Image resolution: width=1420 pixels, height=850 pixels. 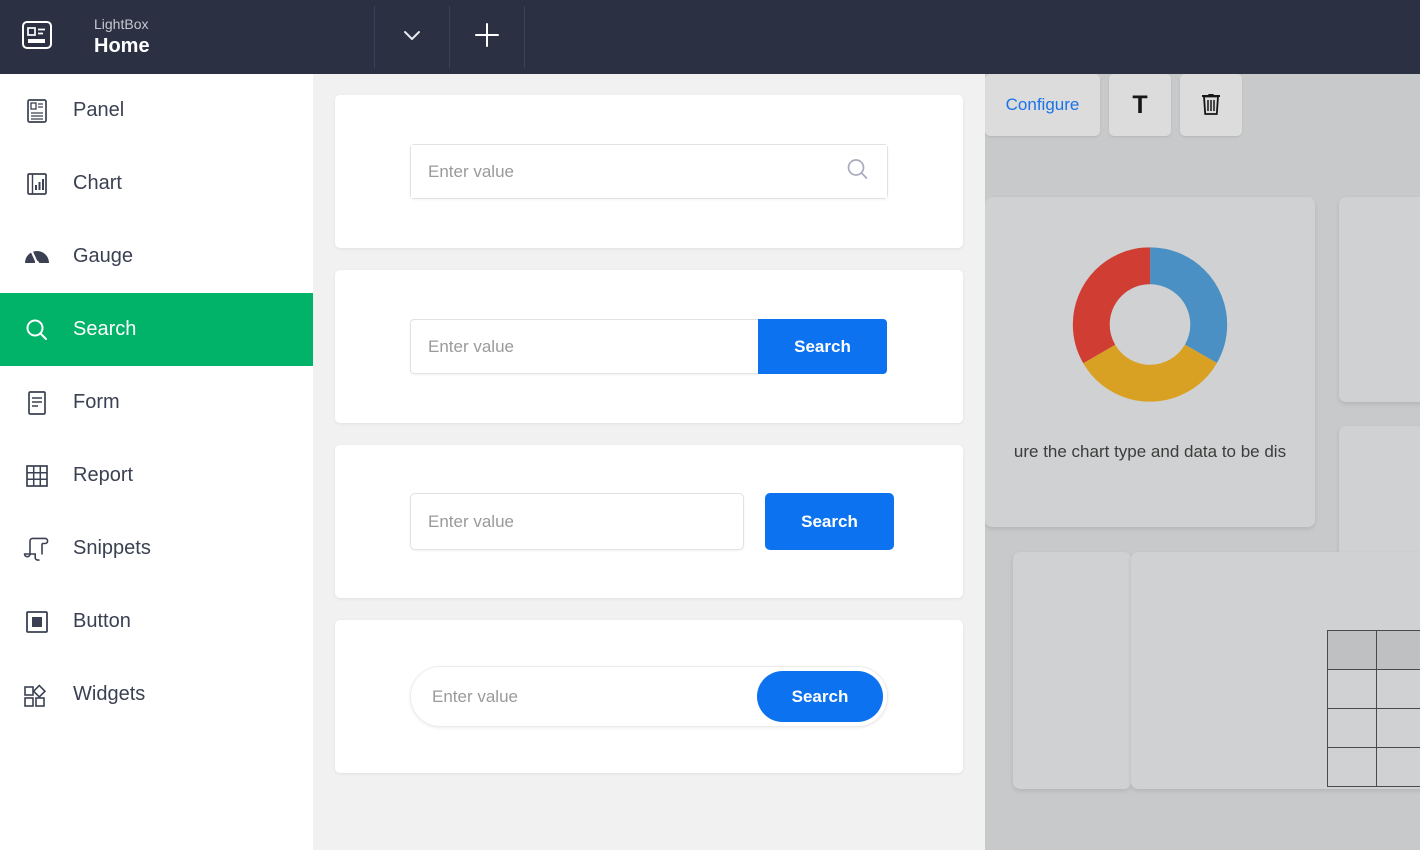 I want to click on gauge-icon, so click(x=37, y=257).